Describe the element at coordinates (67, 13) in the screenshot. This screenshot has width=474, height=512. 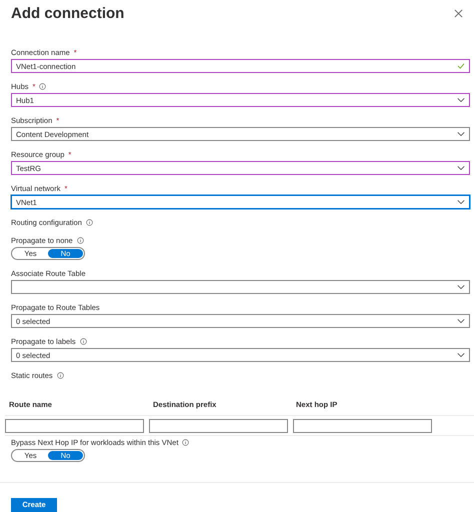
I see `panel-title: Add connection` at that location.